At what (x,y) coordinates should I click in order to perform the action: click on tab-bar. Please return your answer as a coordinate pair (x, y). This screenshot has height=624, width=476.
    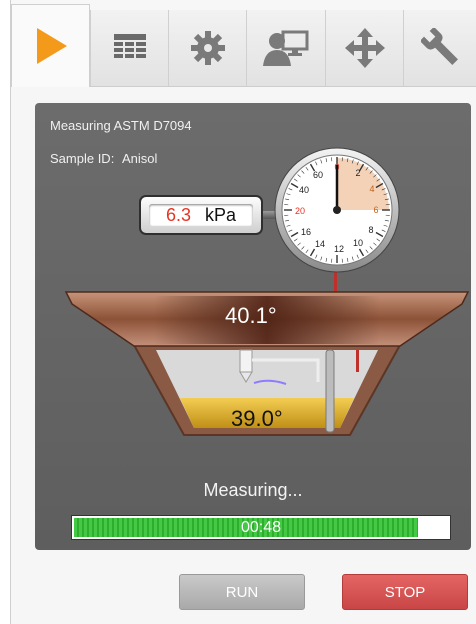
    Looking at the image, I should click on (243, 43).